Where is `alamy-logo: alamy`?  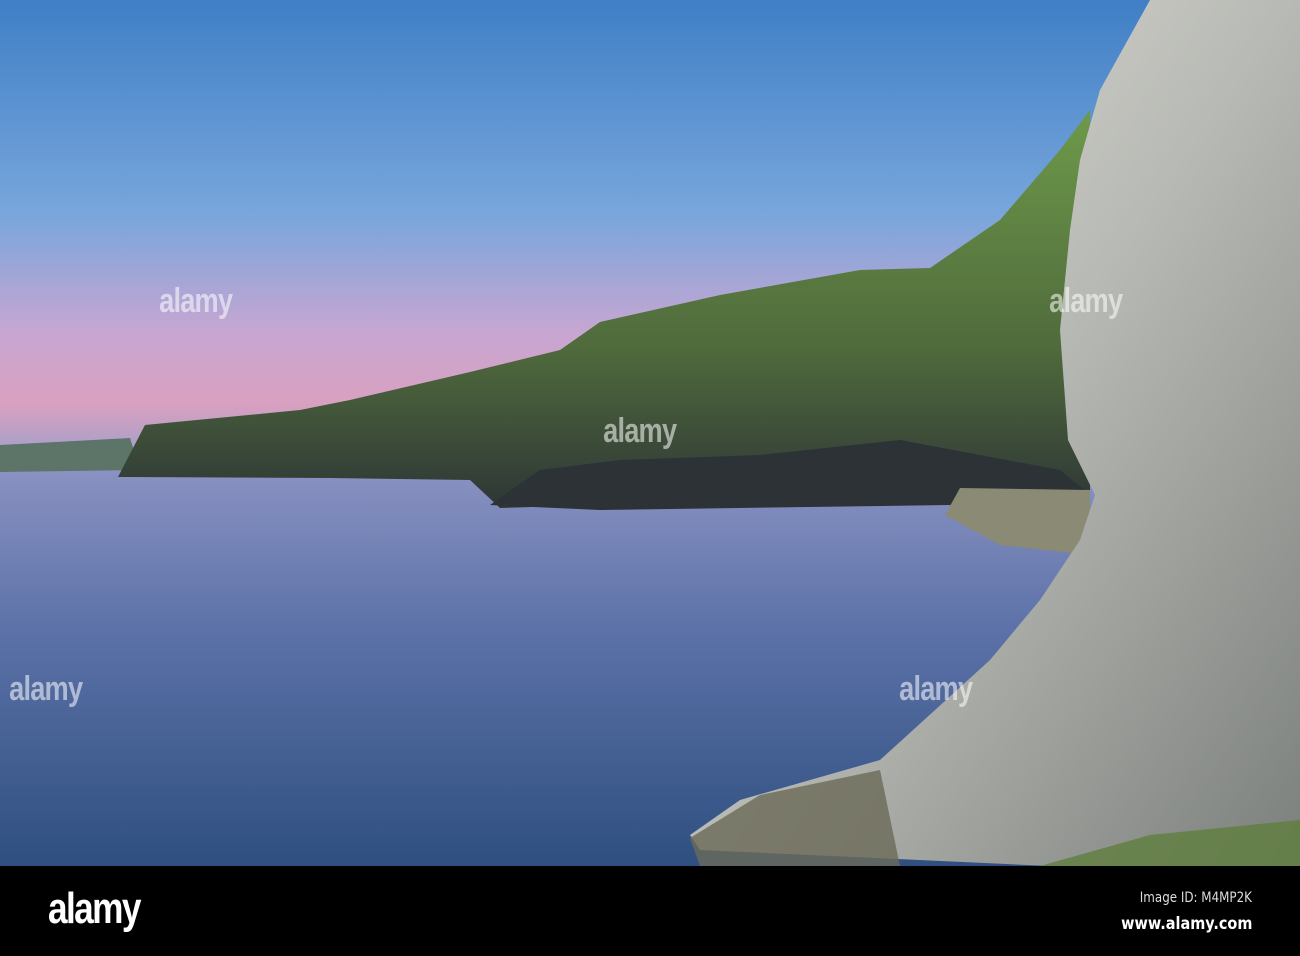 alamy-logo: alamy is located at coordinates (94, 908).